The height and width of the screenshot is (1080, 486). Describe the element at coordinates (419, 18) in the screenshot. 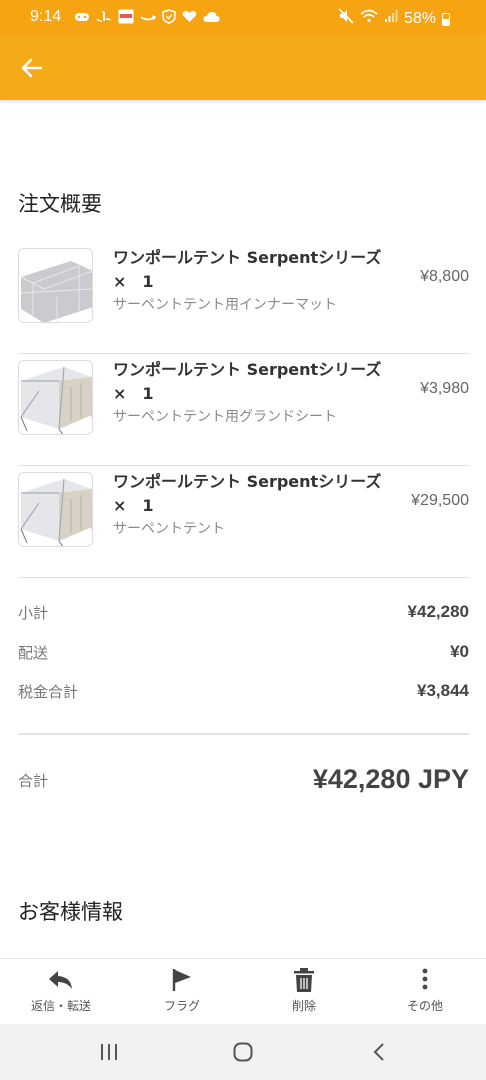

I see `battery-text: 58%` at that location.